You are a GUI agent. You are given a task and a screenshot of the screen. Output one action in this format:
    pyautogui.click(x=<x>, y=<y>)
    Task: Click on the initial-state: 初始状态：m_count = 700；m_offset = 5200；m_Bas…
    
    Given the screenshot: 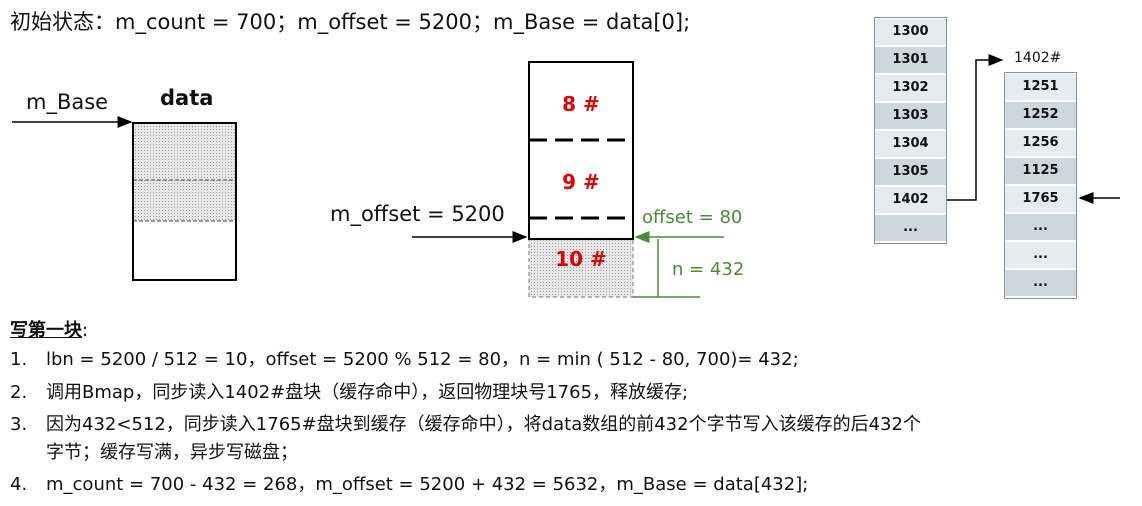 What is the action you would take?
    pyautogui.click(x=350, y=22)
    